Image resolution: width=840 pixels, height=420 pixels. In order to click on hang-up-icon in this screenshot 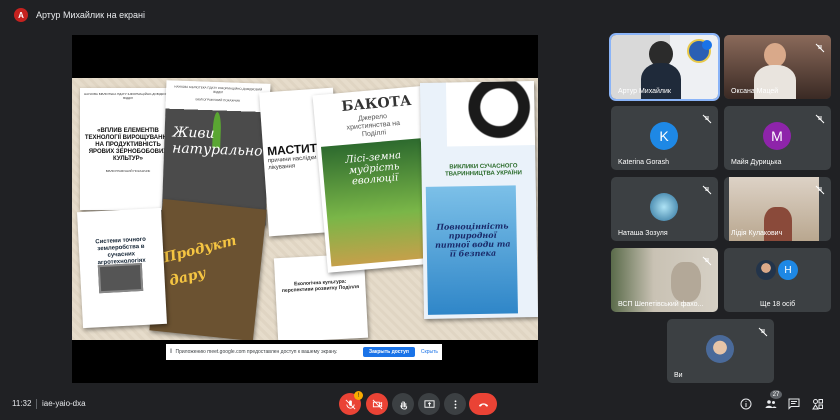, I will do `click(483, 404)`.